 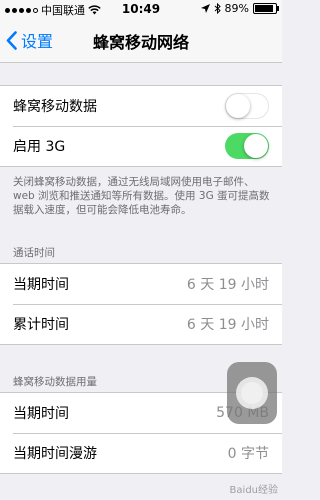 What do you see at coordinates (34, 253) in the screenshot?
I see `call-time-header: 通话时间` at bounding box center [34, 253].